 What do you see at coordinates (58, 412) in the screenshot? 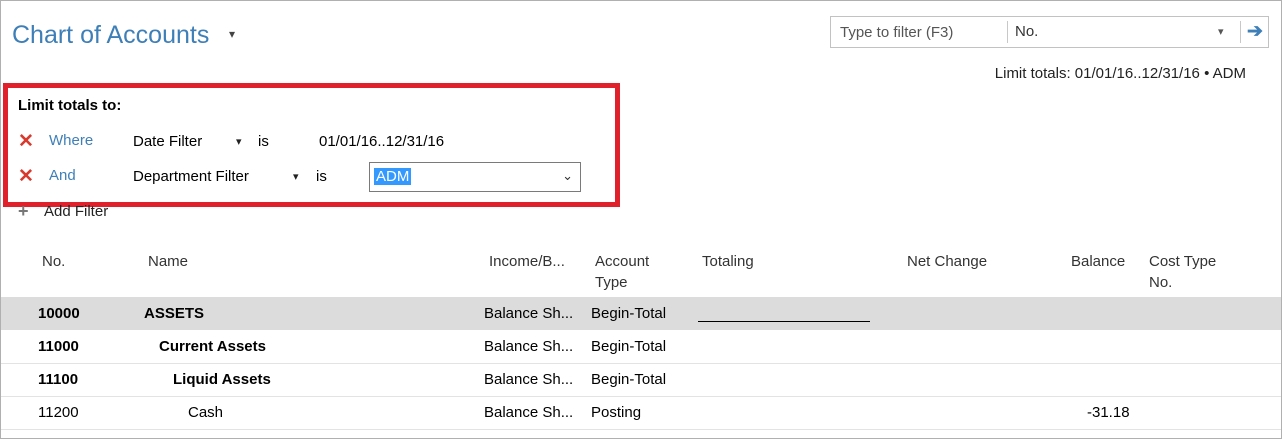
I see `cell-no: 11200` at bounding box center [58, 412].